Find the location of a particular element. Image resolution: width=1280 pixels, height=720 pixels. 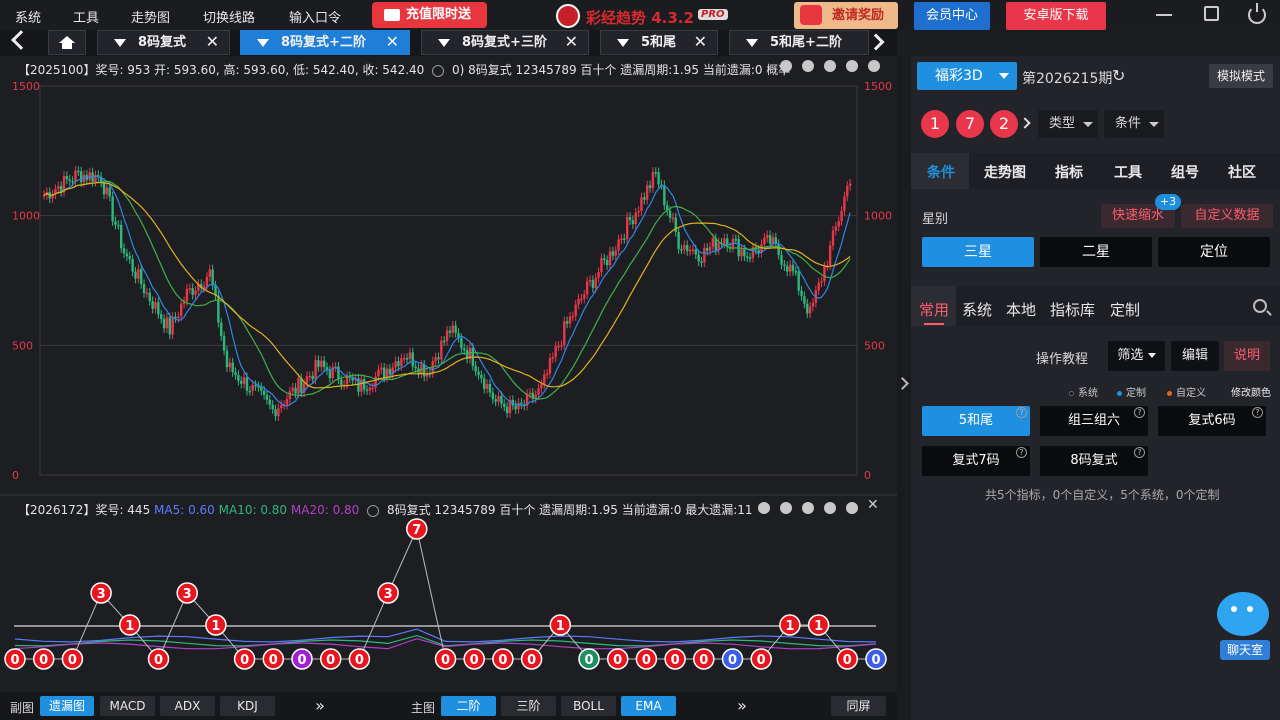

collapse-arrow-icon is located at coordinates (902, 383).